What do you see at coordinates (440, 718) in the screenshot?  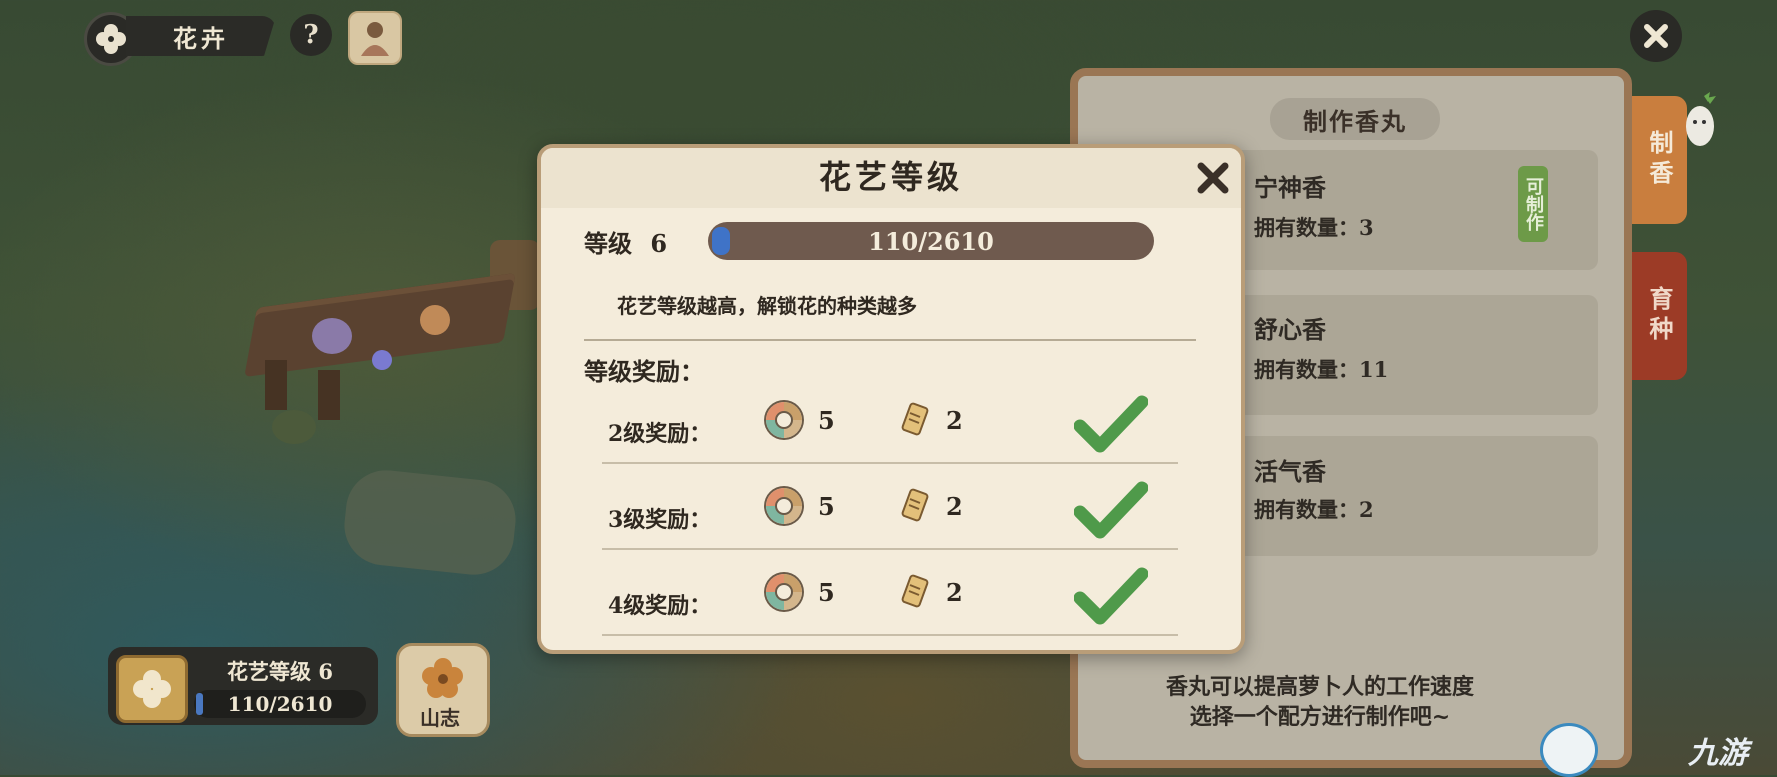 I see `journal-label: 山志` at bounding box center [440, 718].